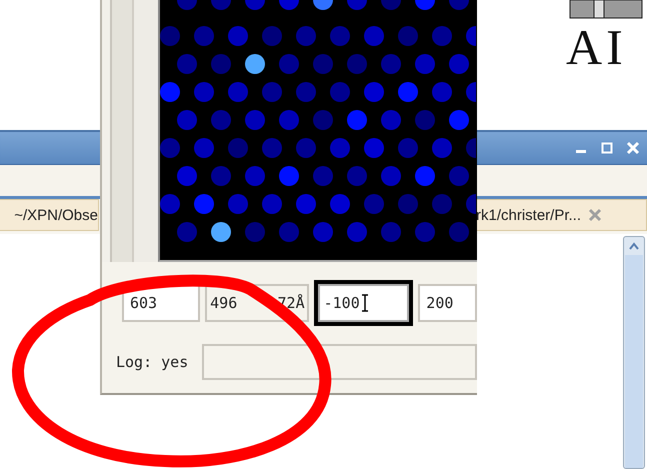  Describe the element at coordinates (607, 148) in the screenshot. I see `maximize-icon` at that location.